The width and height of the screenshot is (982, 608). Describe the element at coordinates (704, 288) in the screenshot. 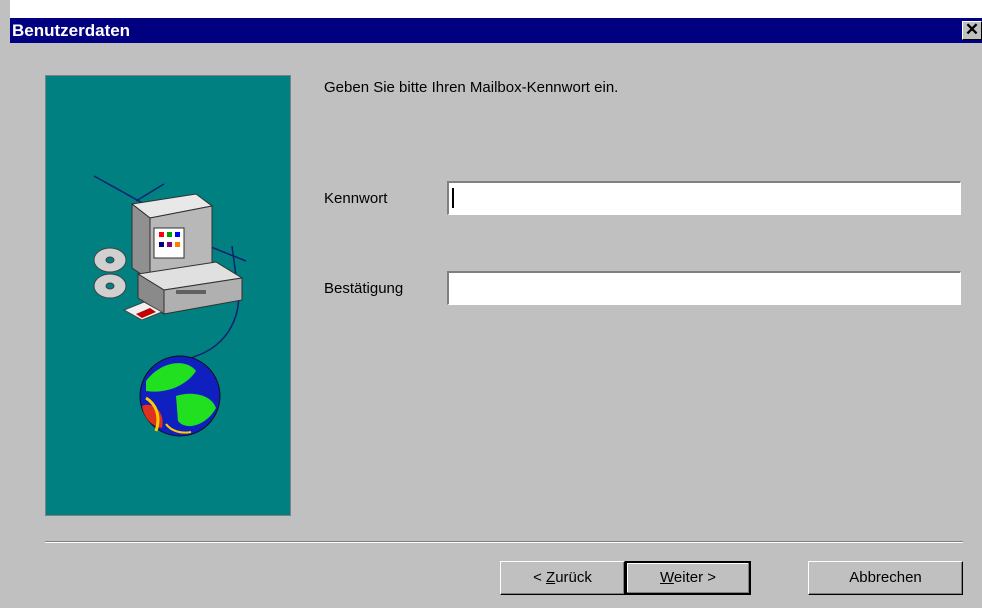

I see `confirm-field` at that location.